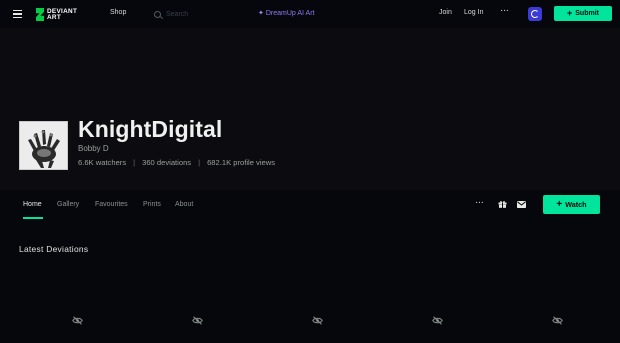 This screenshot has width=620, height=343. Describe the element at coordinates (40, 14) in the screenshot. I see `deviantart-logo-icon` at that location.